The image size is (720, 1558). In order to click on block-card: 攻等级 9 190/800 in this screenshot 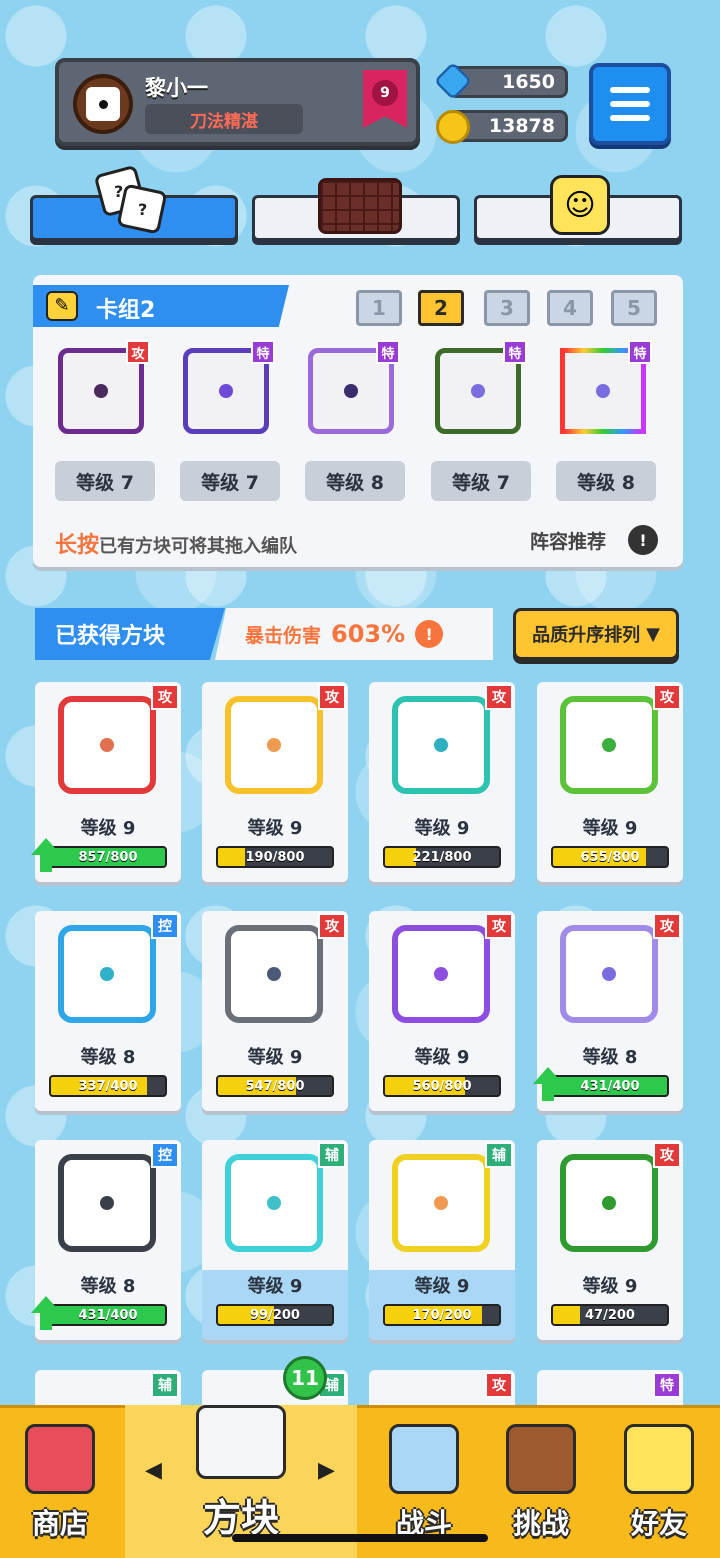, I will do `click(275, 782)`.